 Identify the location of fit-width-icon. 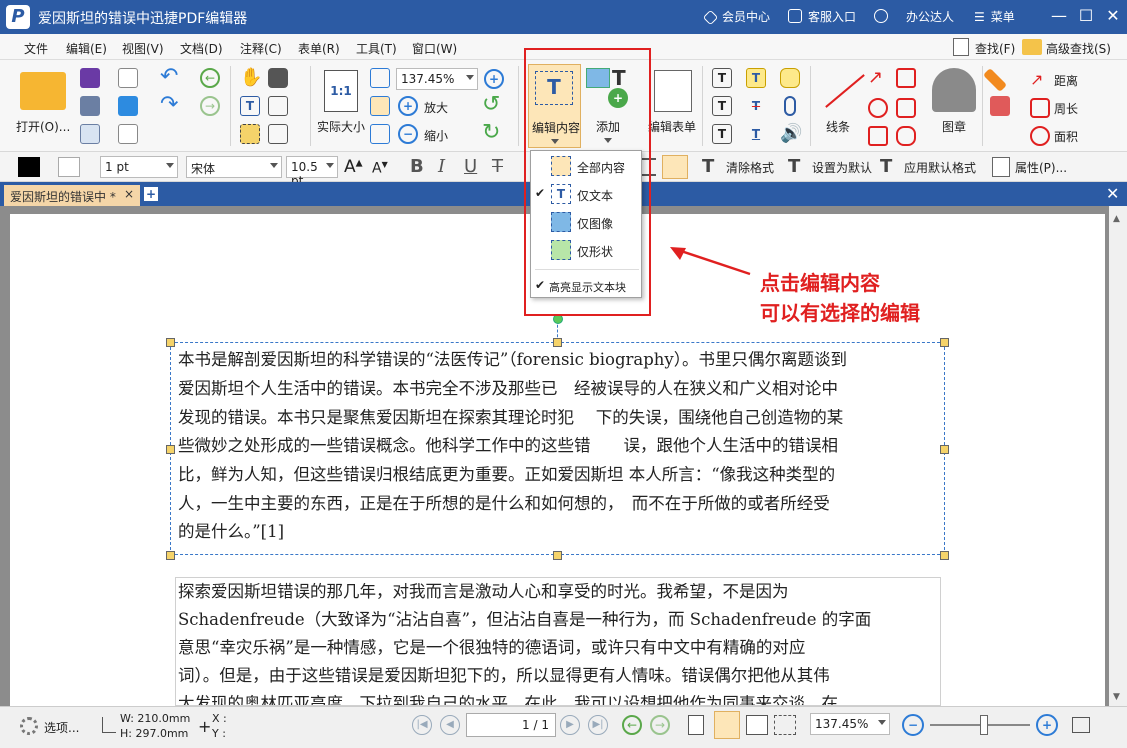
(380, 106).